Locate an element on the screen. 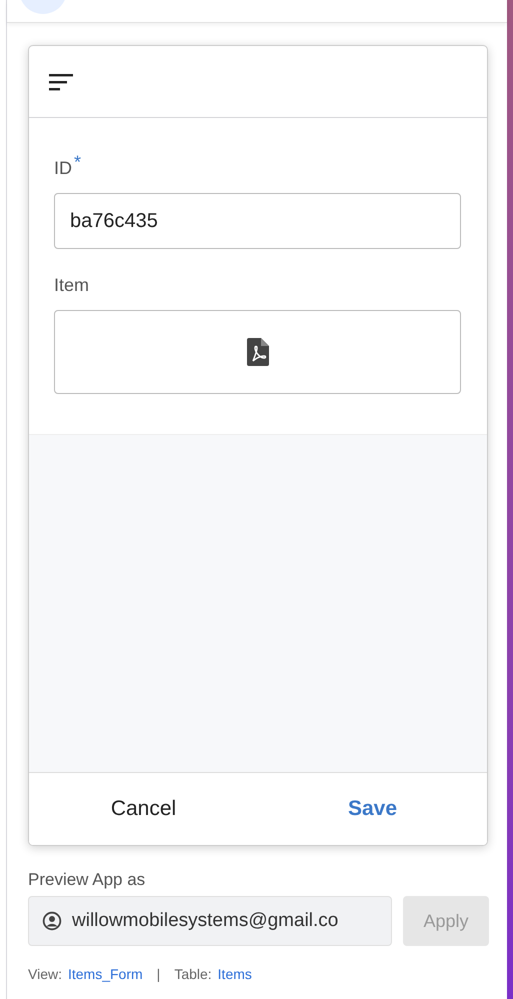  view-label: View: is located at coordinates (45, 974).